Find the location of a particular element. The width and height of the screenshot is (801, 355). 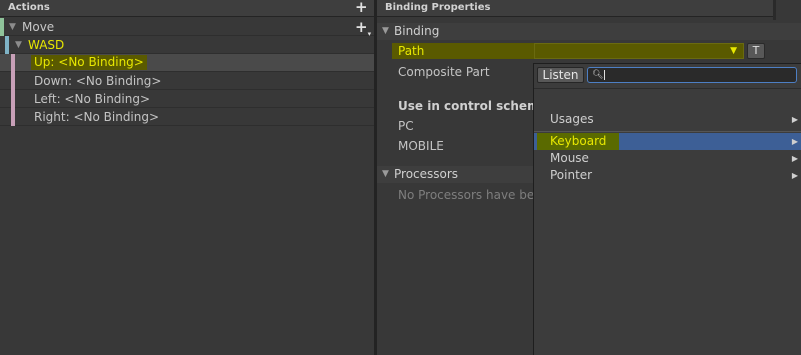

composite-row-wasd: ▼ WASD is located at coordinates (187, 45).